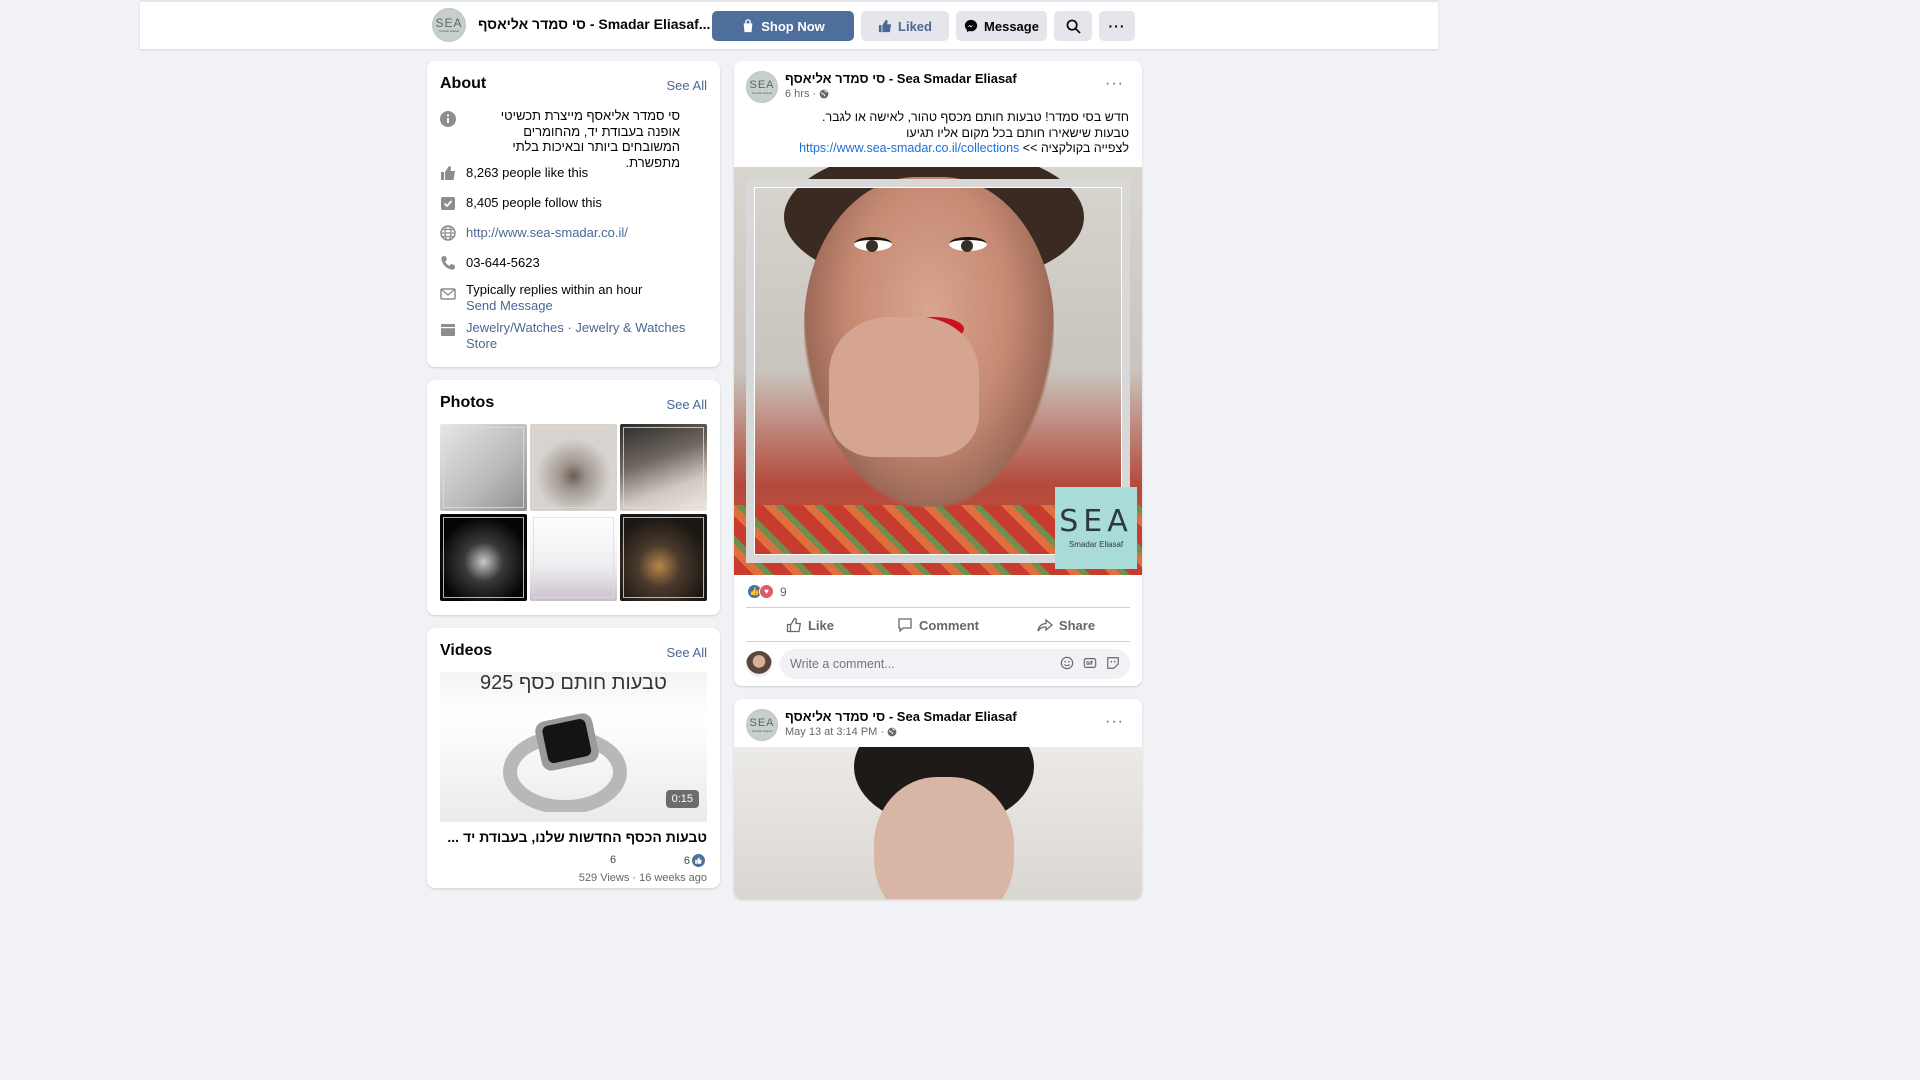 The image size is (1920, 1080). Describe the element at coordinates (503, 262) in the screenshot. I see `about-phone: 03-644-5623` at that location.